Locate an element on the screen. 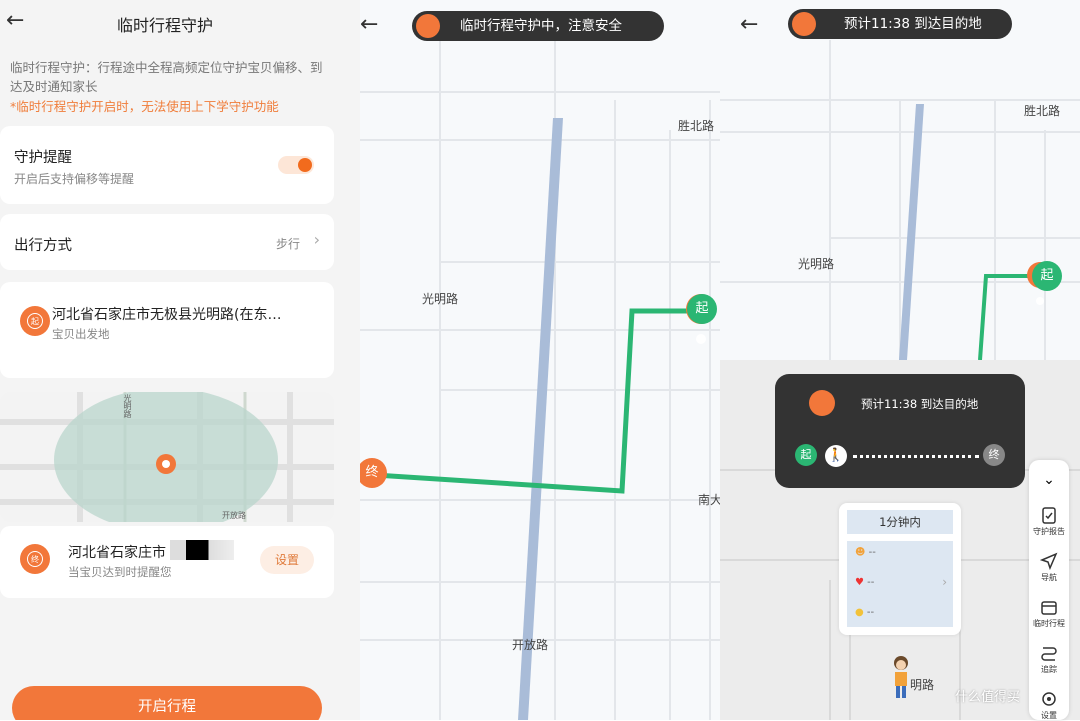 The image size is (1080, 721). road-label: 开放路 is located at coordinates (530, 645).